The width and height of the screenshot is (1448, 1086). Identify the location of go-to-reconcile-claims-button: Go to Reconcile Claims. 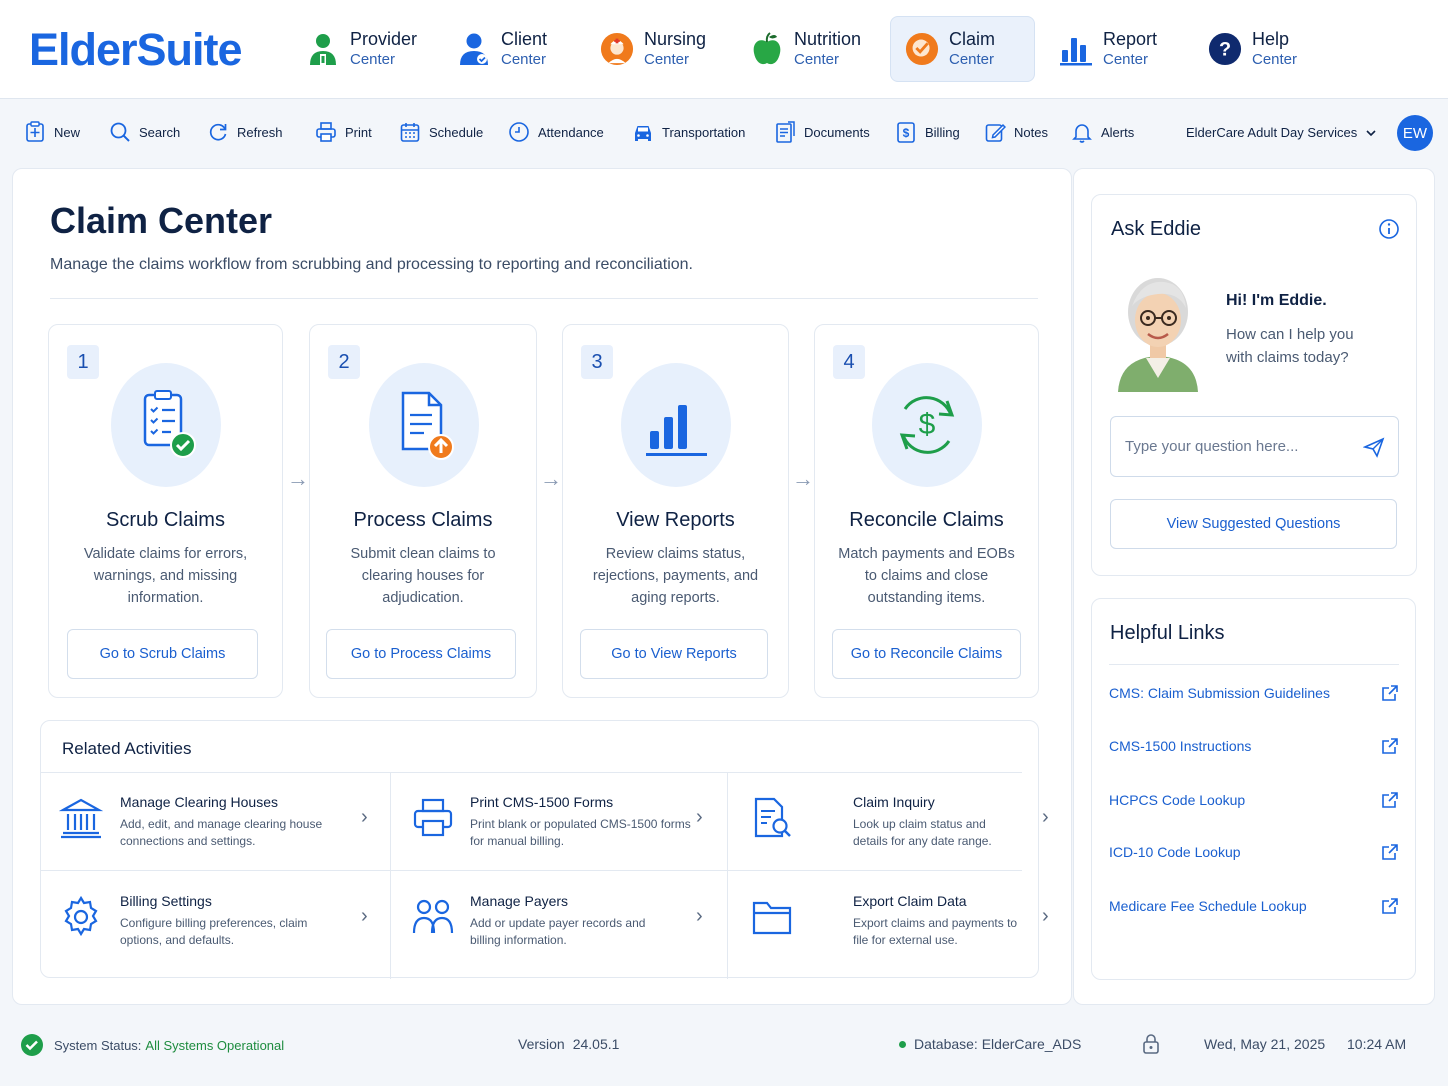
(926, 654).